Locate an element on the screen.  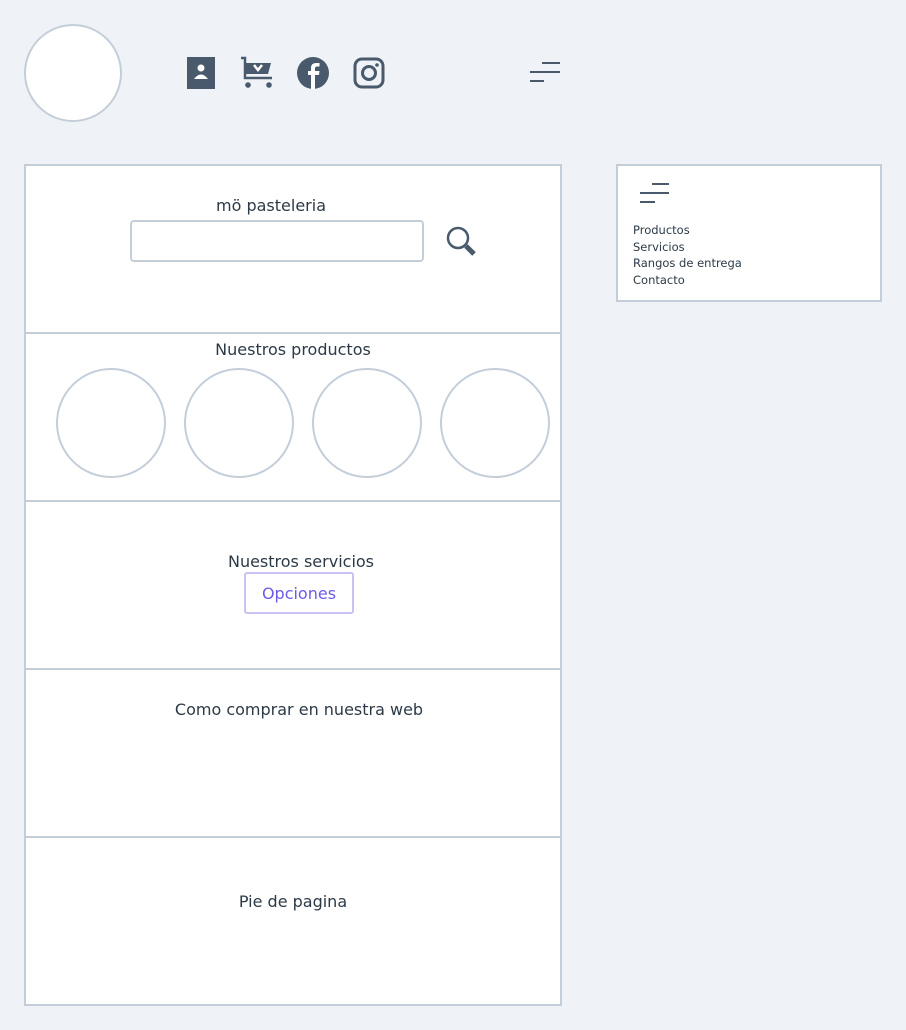
header-section: mö pasteleria is located at coordinates (293, 250).